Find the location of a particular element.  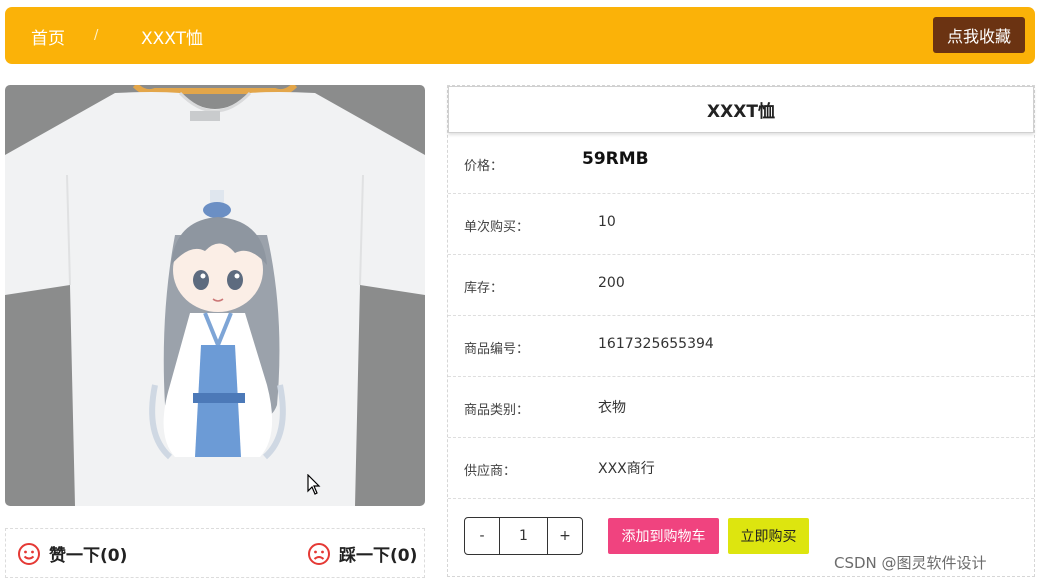

vote-bar: 赞一下(0) 踩一下(0) is located at coordinates (215, 553).